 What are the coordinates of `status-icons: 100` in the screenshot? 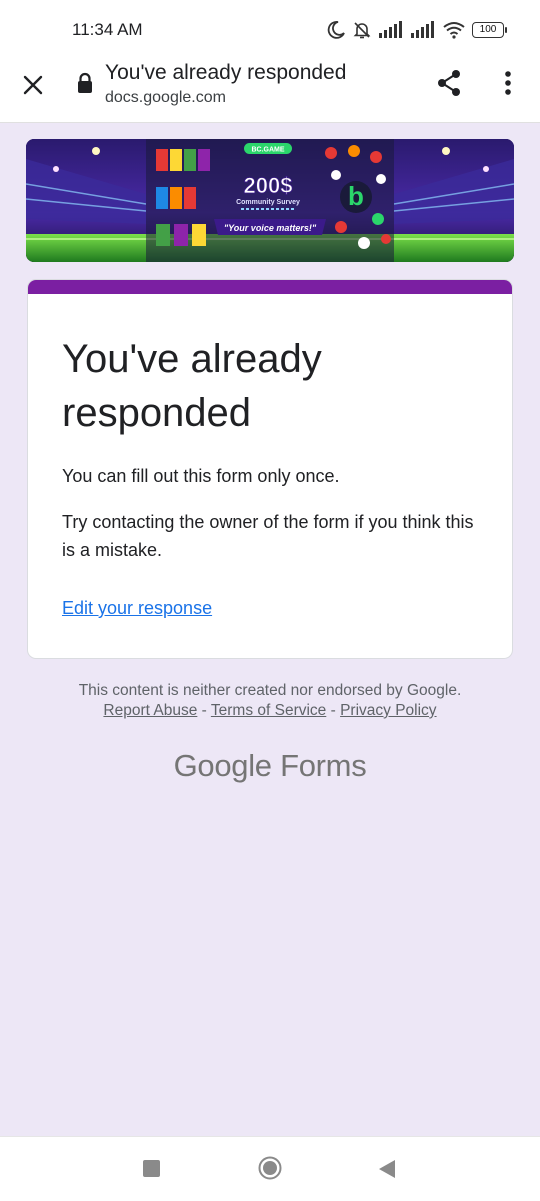 It's located at (416, 30).